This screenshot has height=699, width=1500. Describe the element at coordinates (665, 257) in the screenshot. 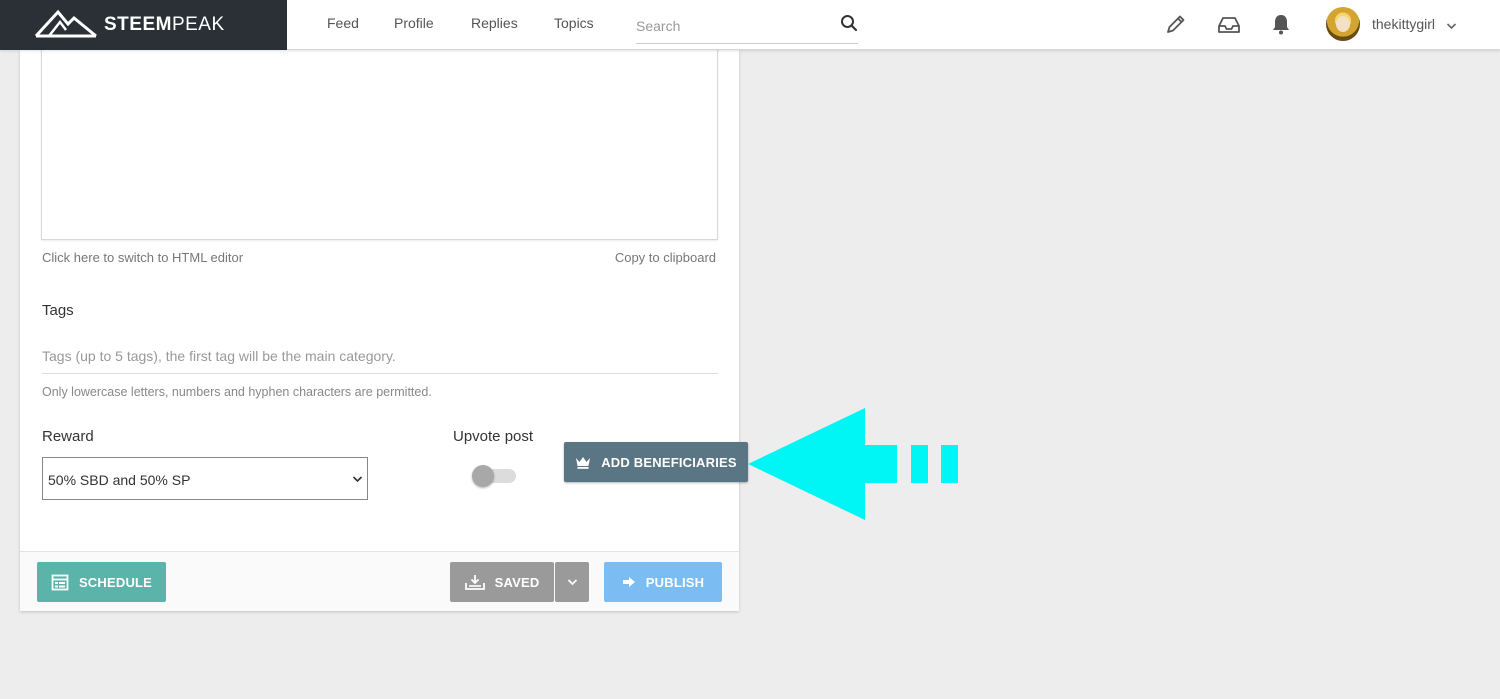

I see `copy-to-clipboard-link: Copy to clipboard` at that location.